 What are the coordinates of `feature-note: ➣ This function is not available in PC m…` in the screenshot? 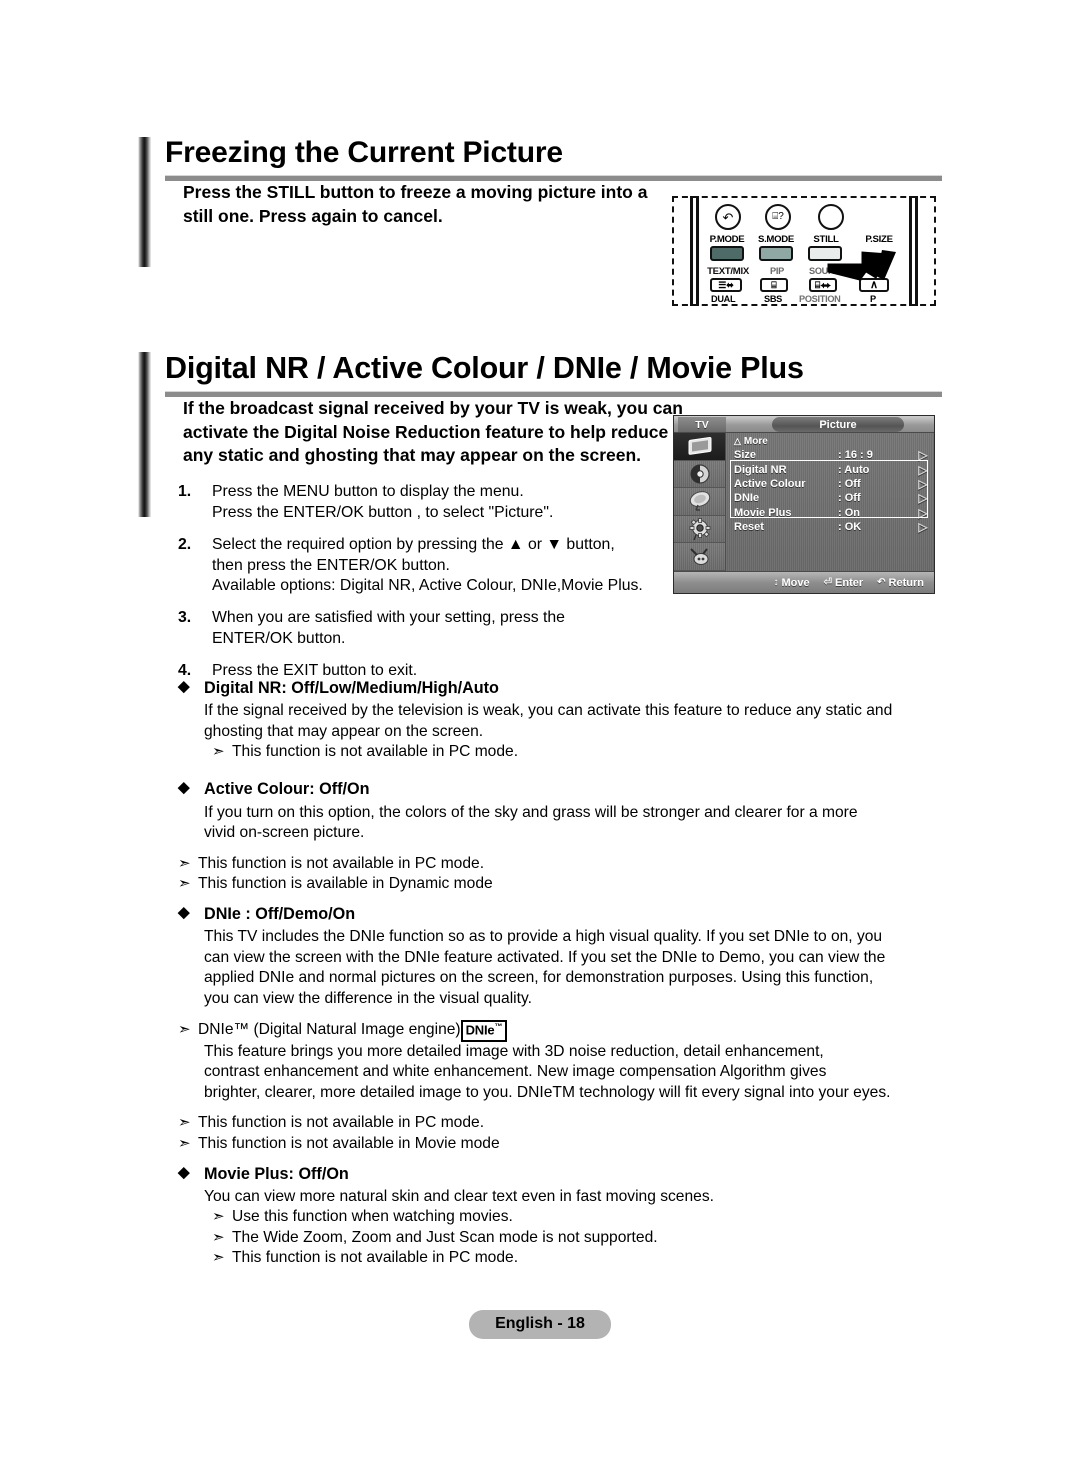 It's located at (564, 864).